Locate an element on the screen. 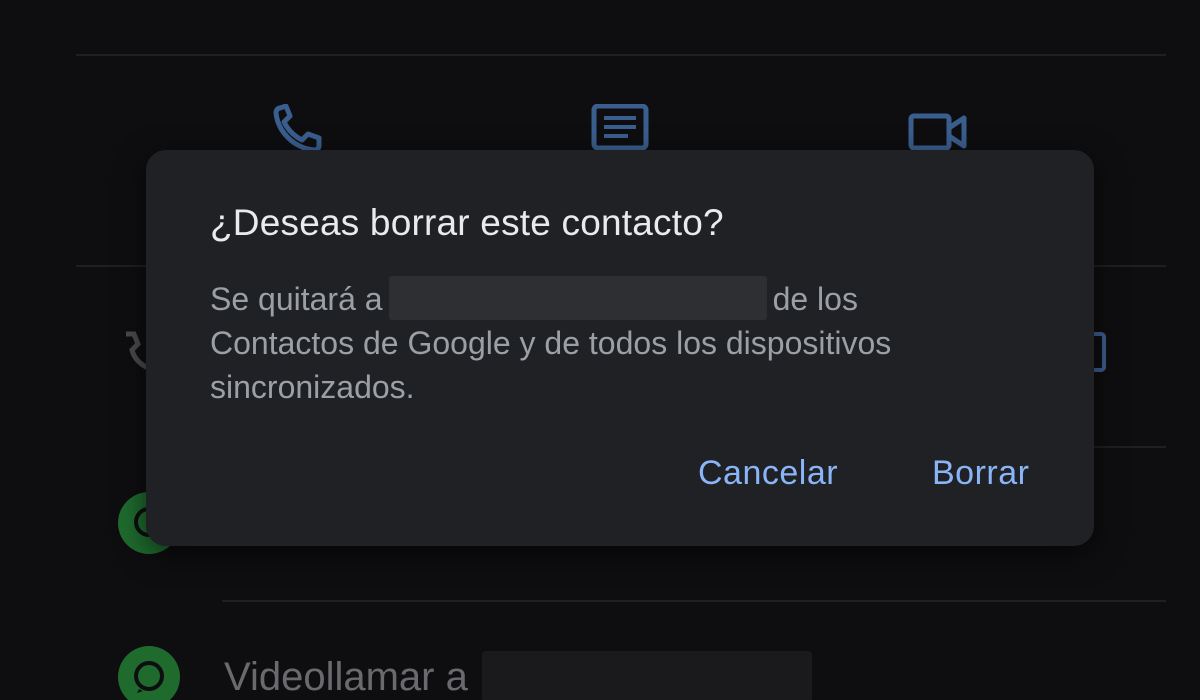 Image resolution: width=1200 pixels, height=700 pixels. whatsapp-video-label: Videollamar a is located at coordinates (346, 676).